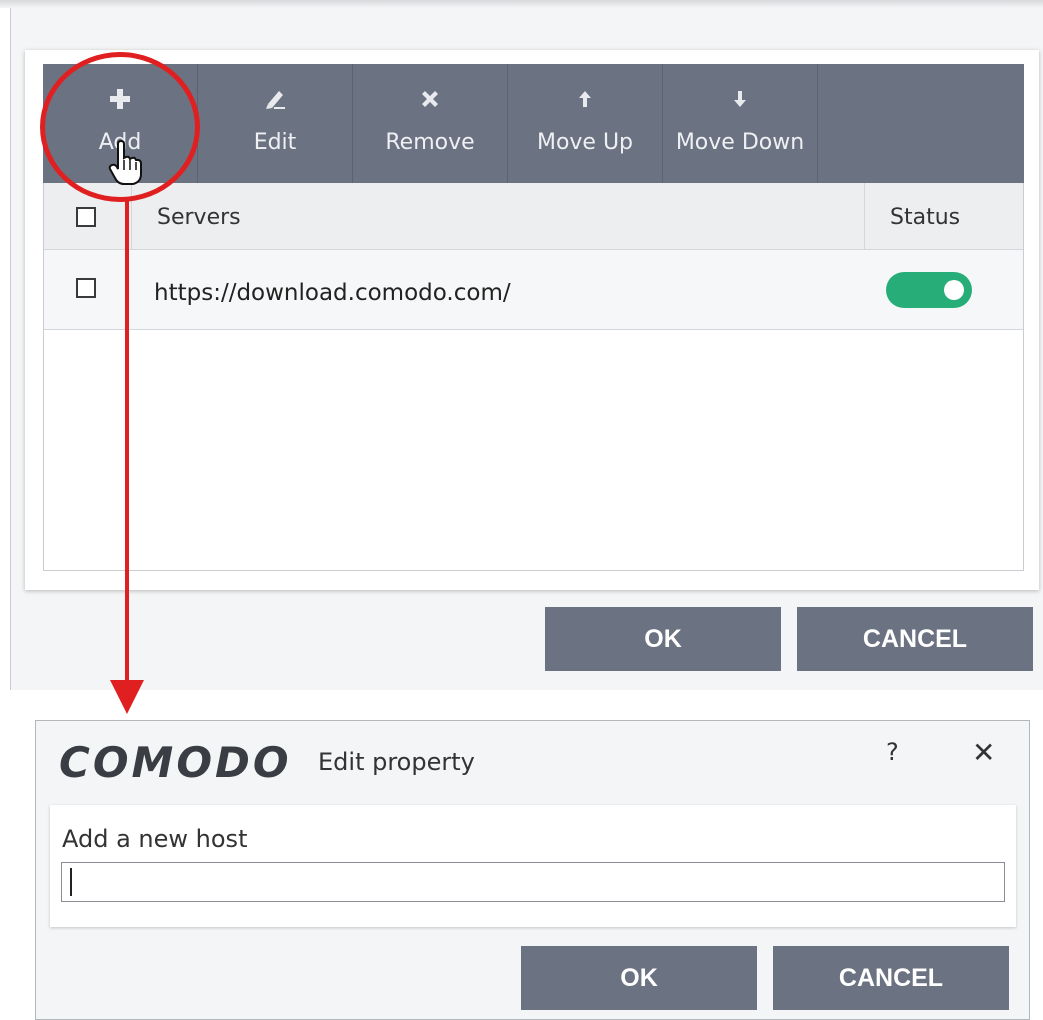 This screenshot has width=1043, height=1020. I want to click on table-header: Servers Status, so click(533, 216).